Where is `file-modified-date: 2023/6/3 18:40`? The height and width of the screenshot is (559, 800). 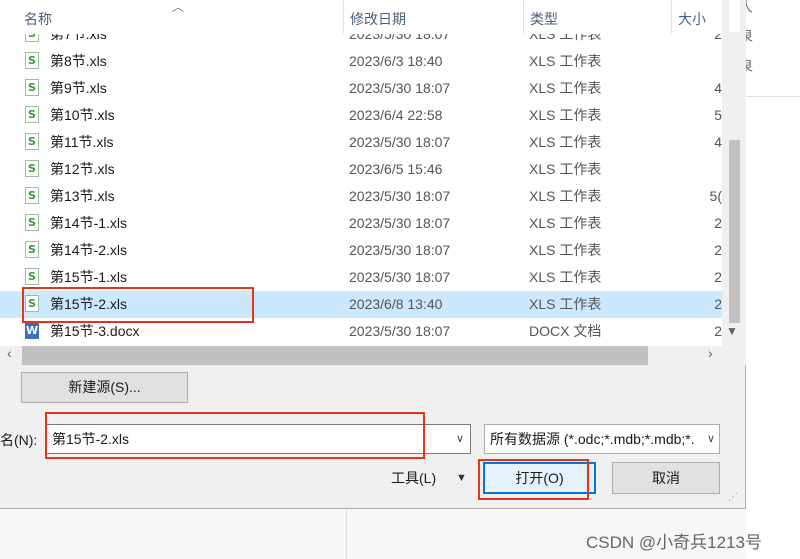 file-modified-date: 2023/6/3 18:40 is located at coordinates (396, 61).